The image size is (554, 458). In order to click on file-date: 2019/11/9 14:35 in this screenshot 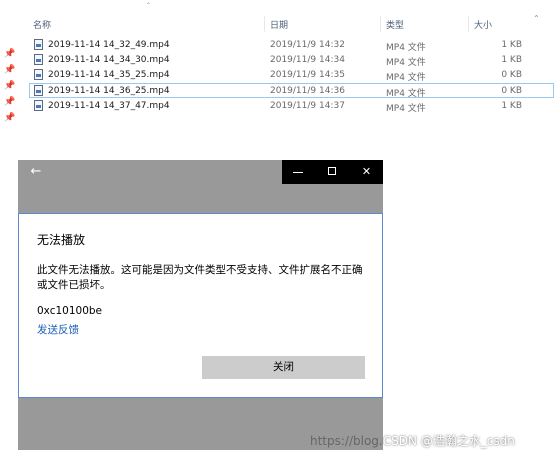, I will do `click(307, 75)`.